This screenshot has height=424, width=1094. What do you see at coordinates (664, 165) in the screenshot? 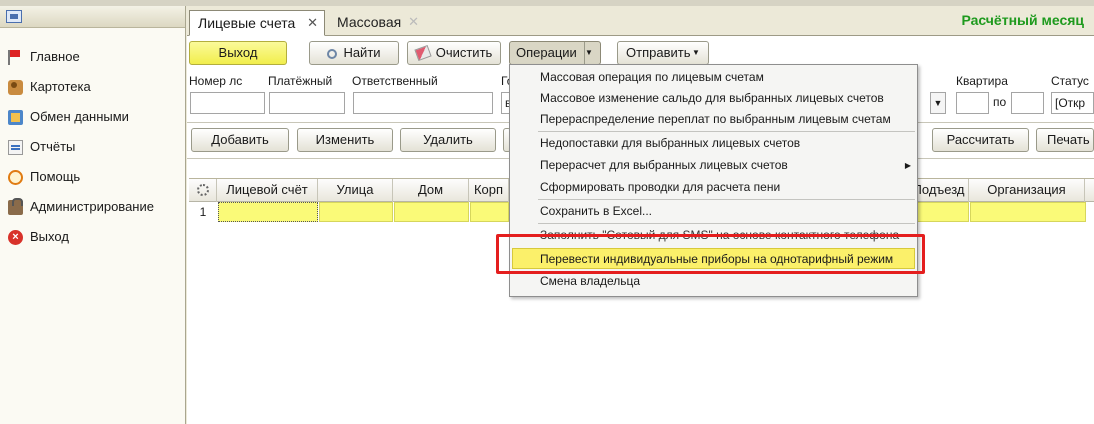
I see `menu-item-label: Перерасчет для выбранных лицевых счетов` at bounding box center [664, 165].